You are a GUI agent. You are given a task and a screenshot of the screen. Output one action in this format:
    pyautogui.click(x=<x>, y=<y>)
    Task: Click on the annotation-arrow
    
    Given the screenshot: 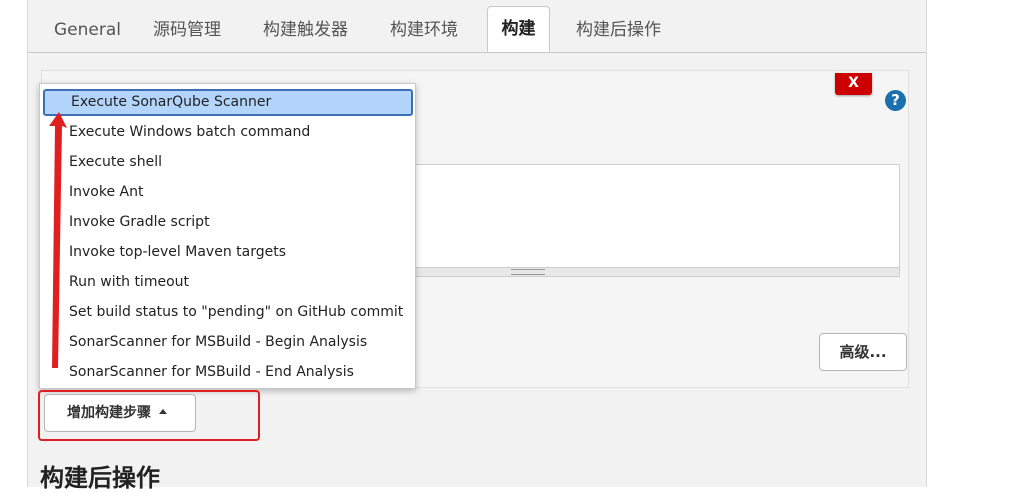 What is the action you would take?
    pyautogui.click(x=58, y=240)
    